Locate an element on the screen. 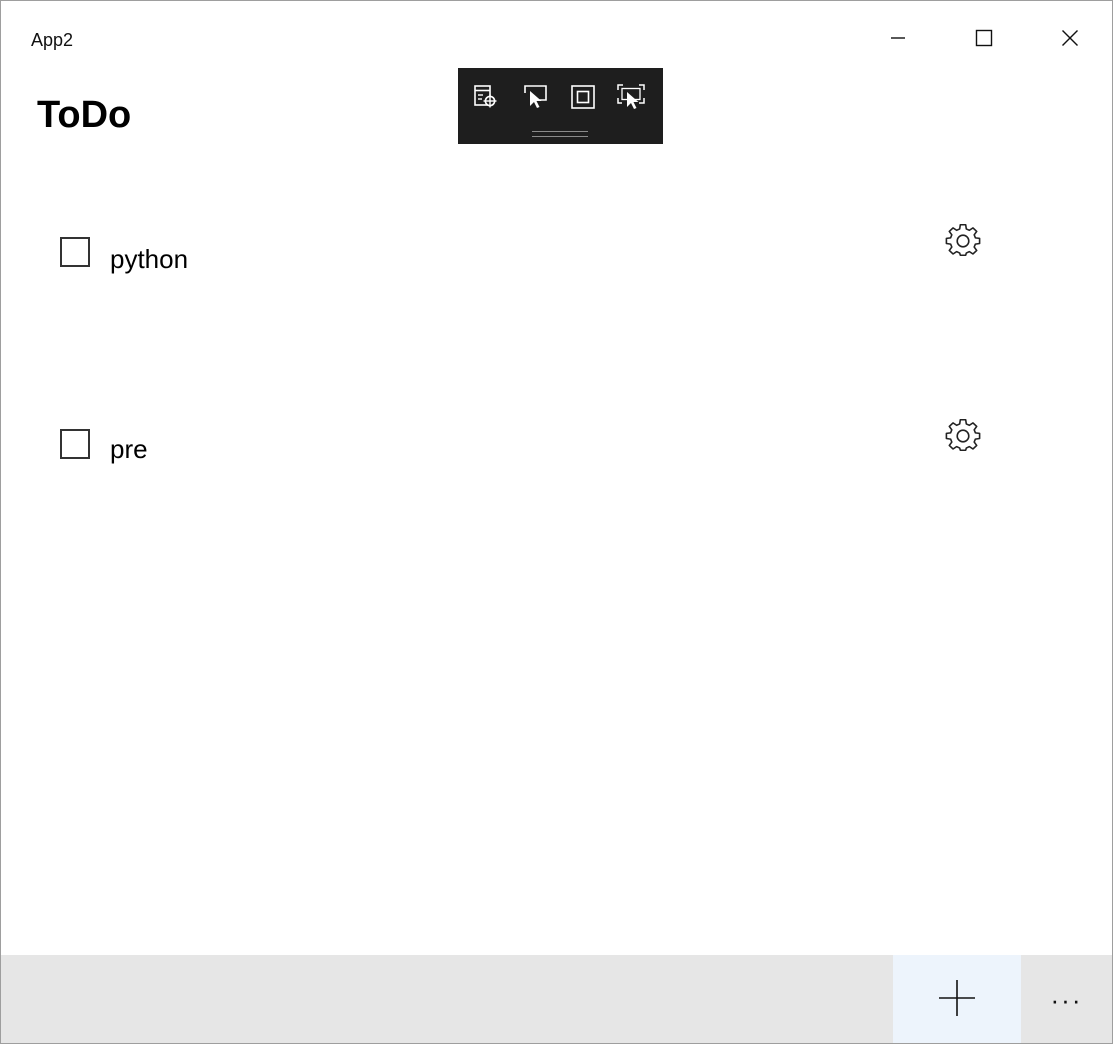 This screenshot has width=1113, height=1044. maximize-button is located at coordinates (984, 38).